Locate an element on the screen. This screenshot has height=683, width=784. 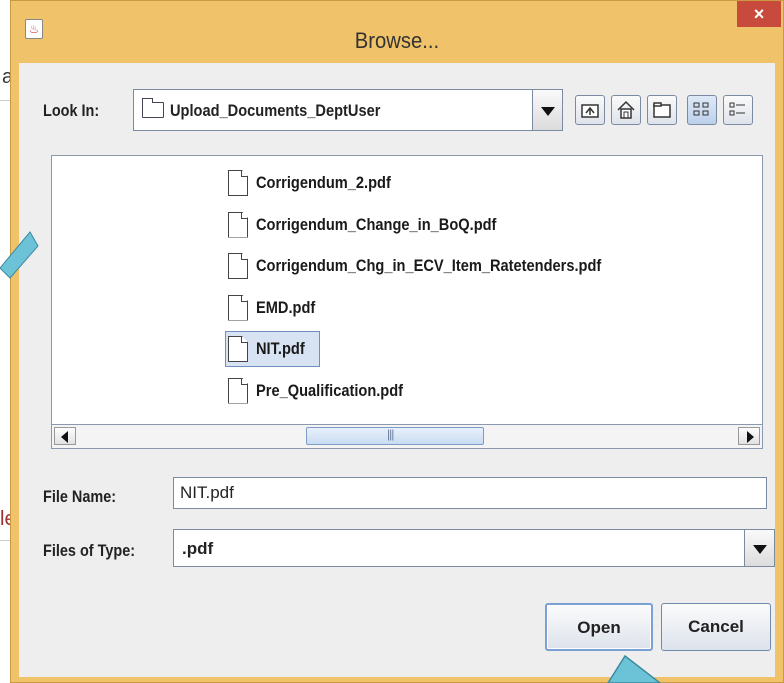
file-name-label: File Name: is located at coordinates (80, 496).